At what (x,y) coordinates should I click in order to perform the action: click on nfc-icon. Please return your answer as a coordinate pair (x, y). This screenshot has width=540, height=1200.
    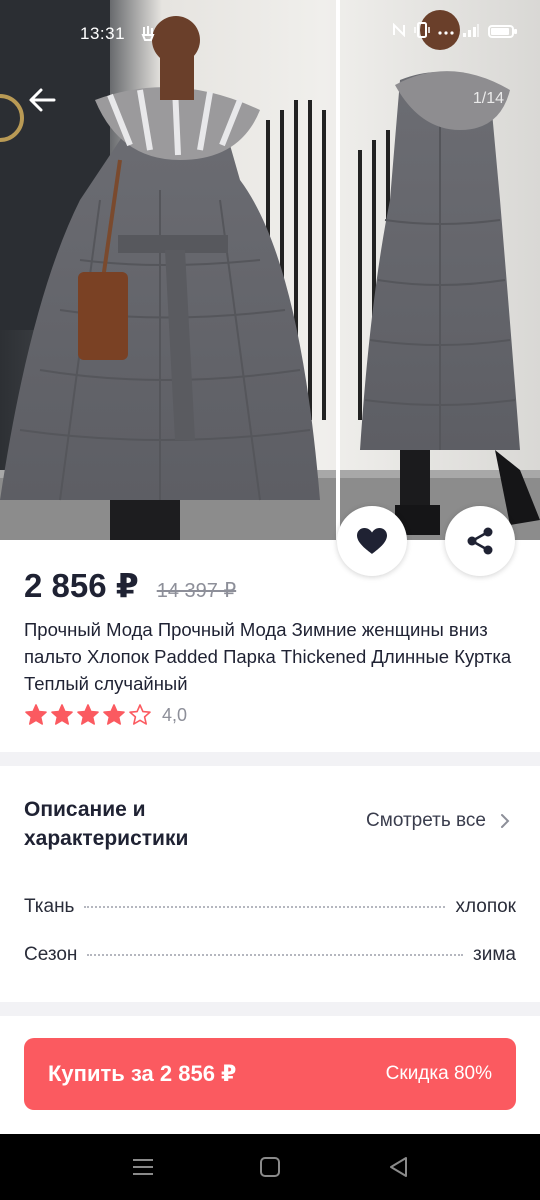
    Looking at the image, I should click on (399, 31).